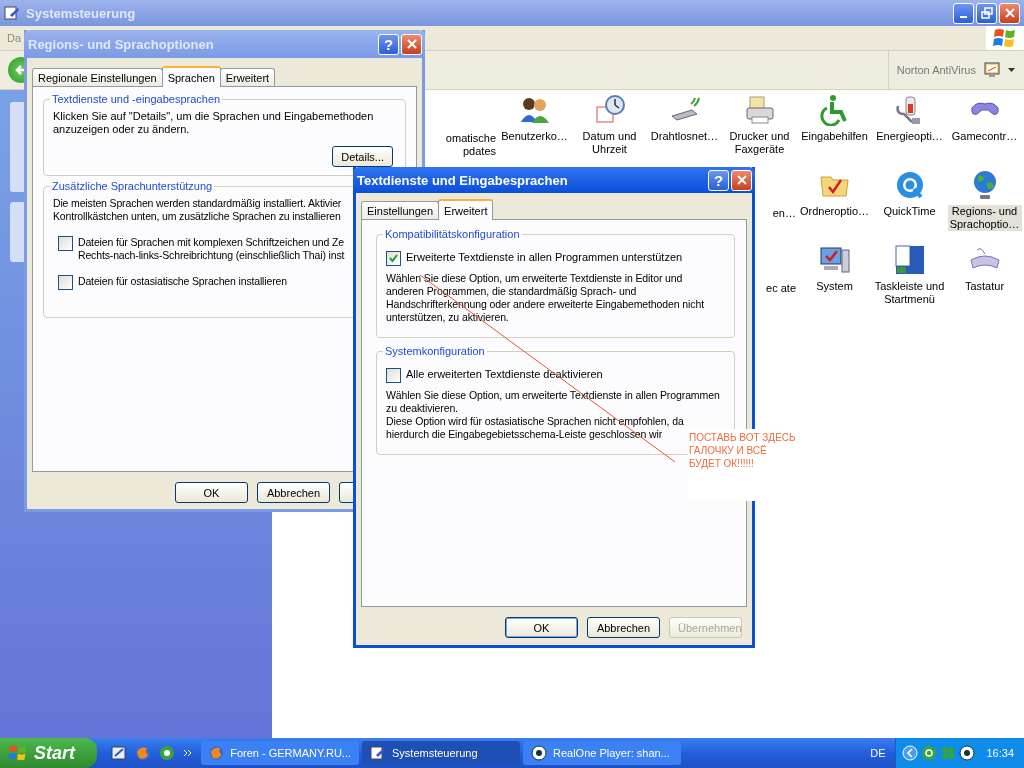 This screenshot has width=1024, height=768. Describe the element at coordinates (1012, 70) in the screenshot. I see `caret-icon` at that location.